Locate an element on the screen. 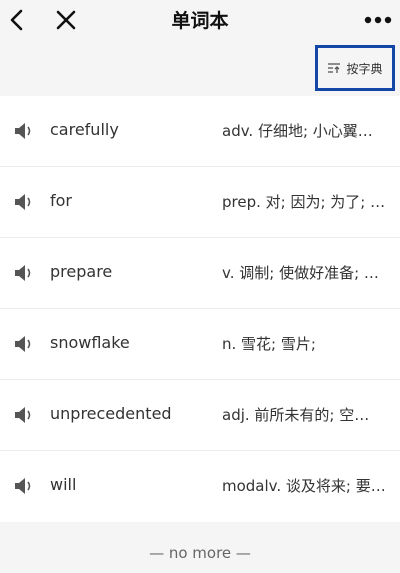 This screenshot has width=400, height=573. word-row: snowflake n. 雪花; 雪片; is located at coordinates (200, 344).